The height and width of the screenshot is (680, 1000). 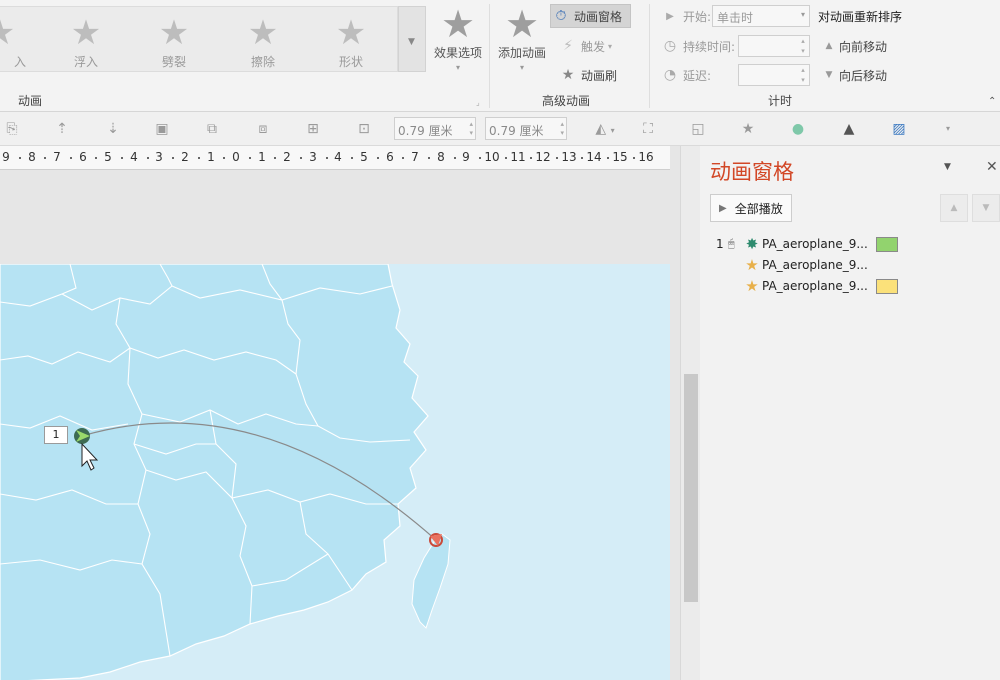 I want to click on star-painter-icon: ★, so click(x=568, y=75).